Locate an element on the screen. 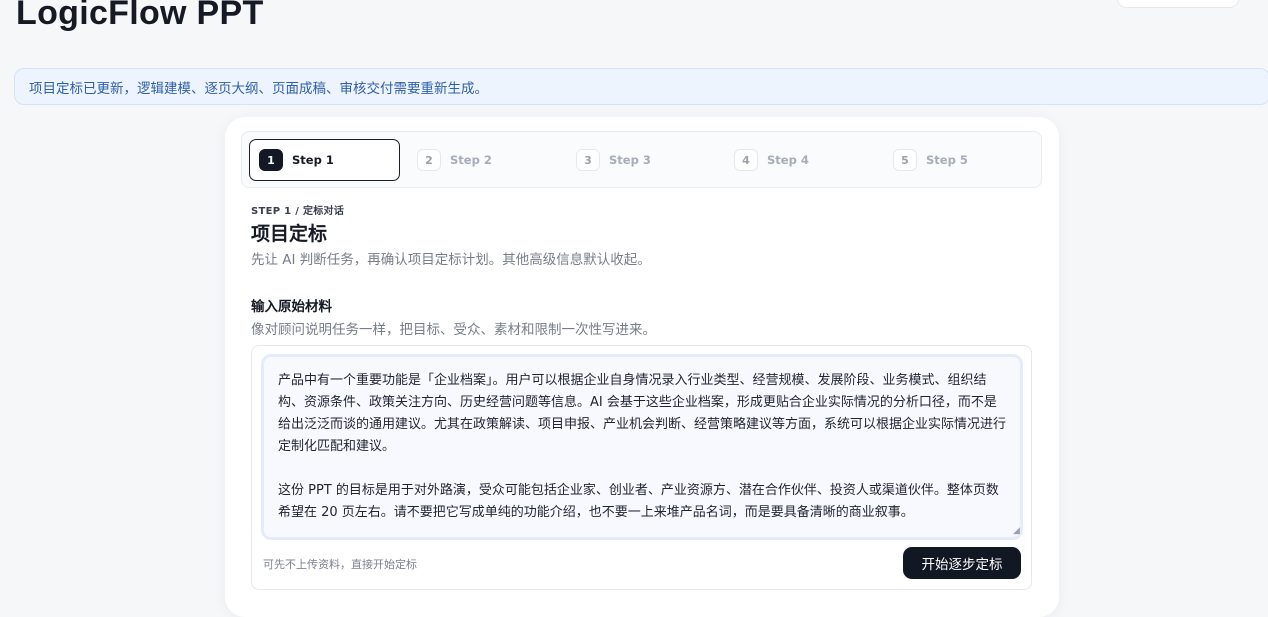 This screenshot has height=617, width=1268. header-action-button is located at coordinates (1178, 4).